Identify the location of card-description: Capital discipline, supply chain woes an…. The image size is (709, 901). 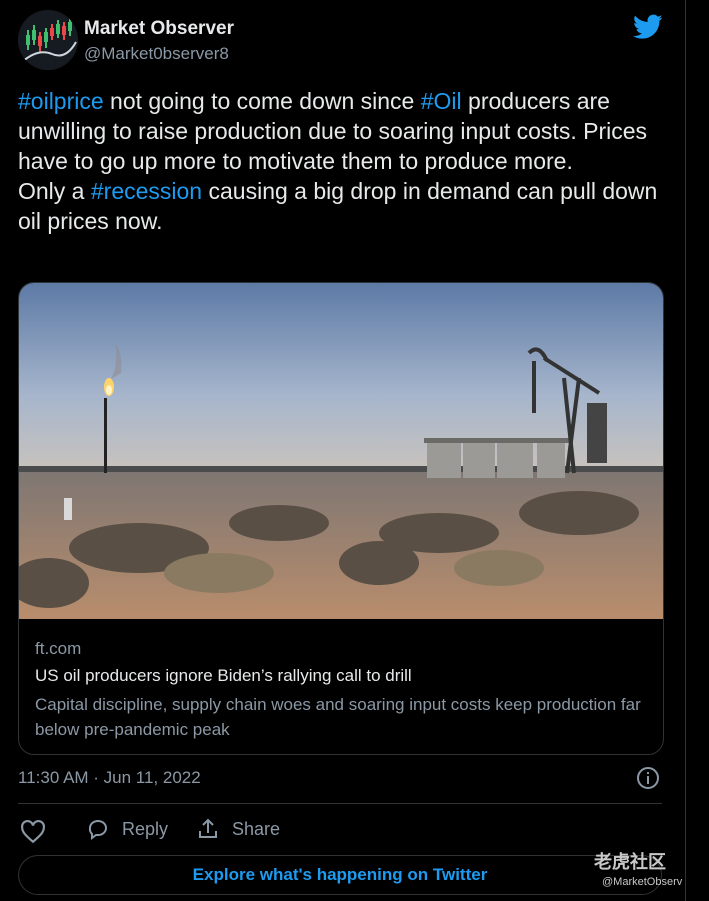
(338, 717).